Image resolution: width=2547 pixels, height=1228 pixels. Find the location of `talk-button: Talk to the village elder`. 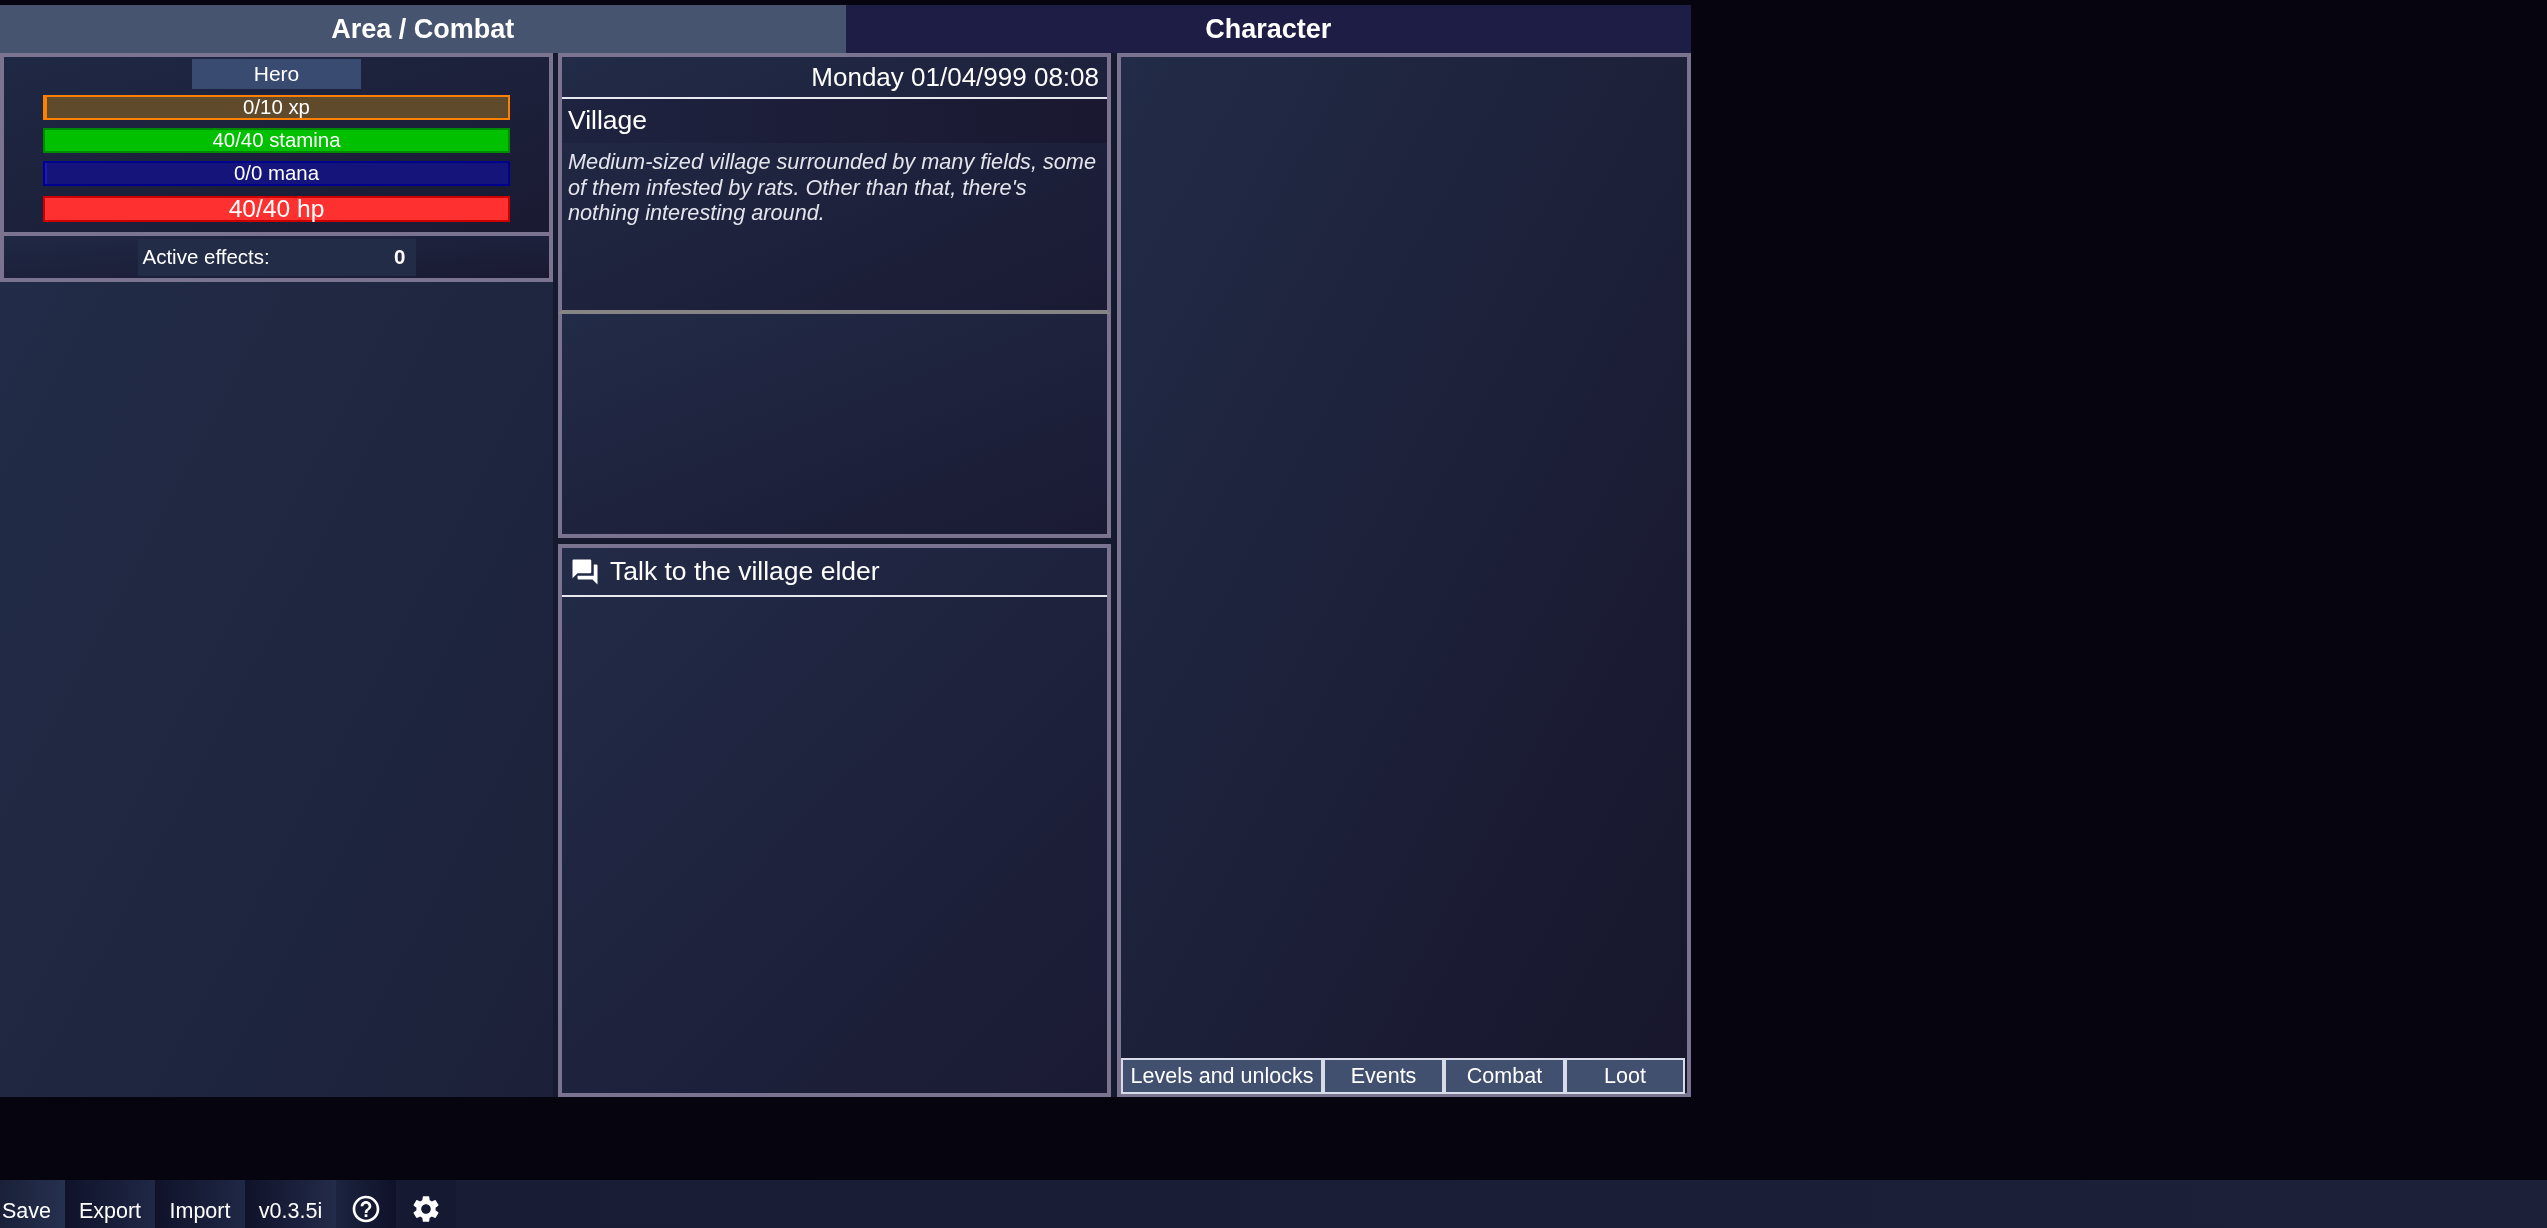

talk-button: Talk to the village elder is located at coordinates (834, 572).